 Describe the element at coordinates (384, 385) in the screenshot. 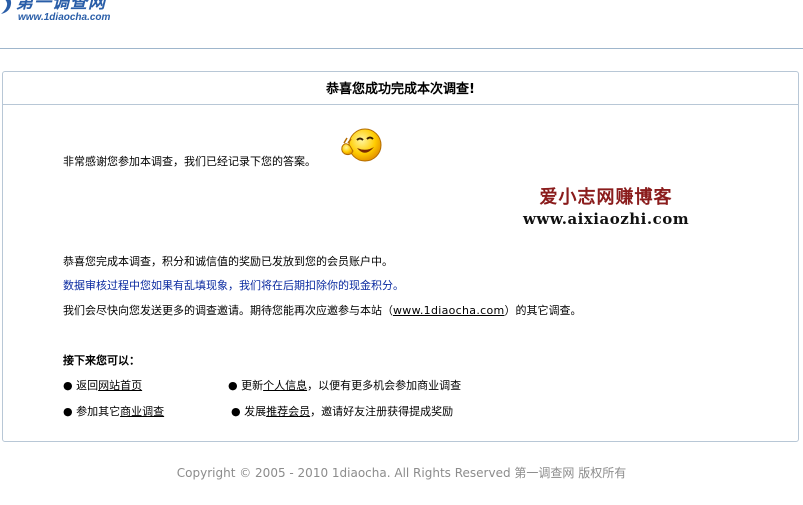

I see `option-suffix: ，以便有更多机会参加商业调查` at that location.